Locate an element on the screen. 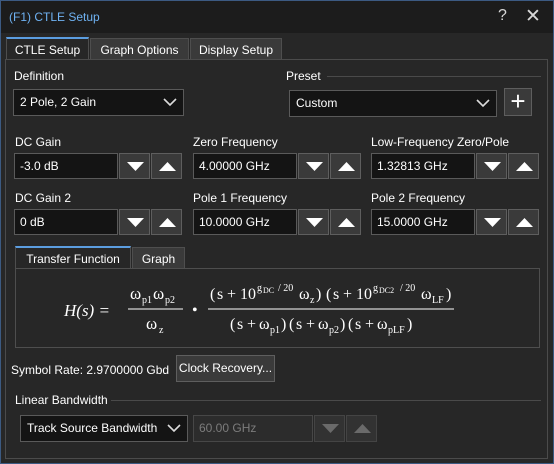 This screenshot has width=554, height=464. dc-gain-2-increment-button is located at coordinates (166, 222).